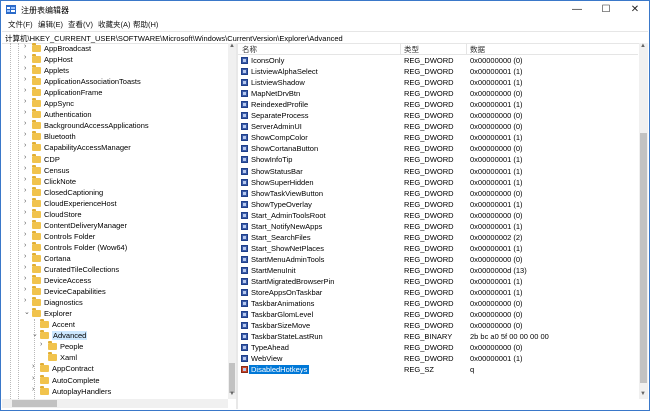 Image resolution: width=650 pixels, height=411 pixels. I want to click on tree-item: › ContentDeliveryManager, so click(115, 225).